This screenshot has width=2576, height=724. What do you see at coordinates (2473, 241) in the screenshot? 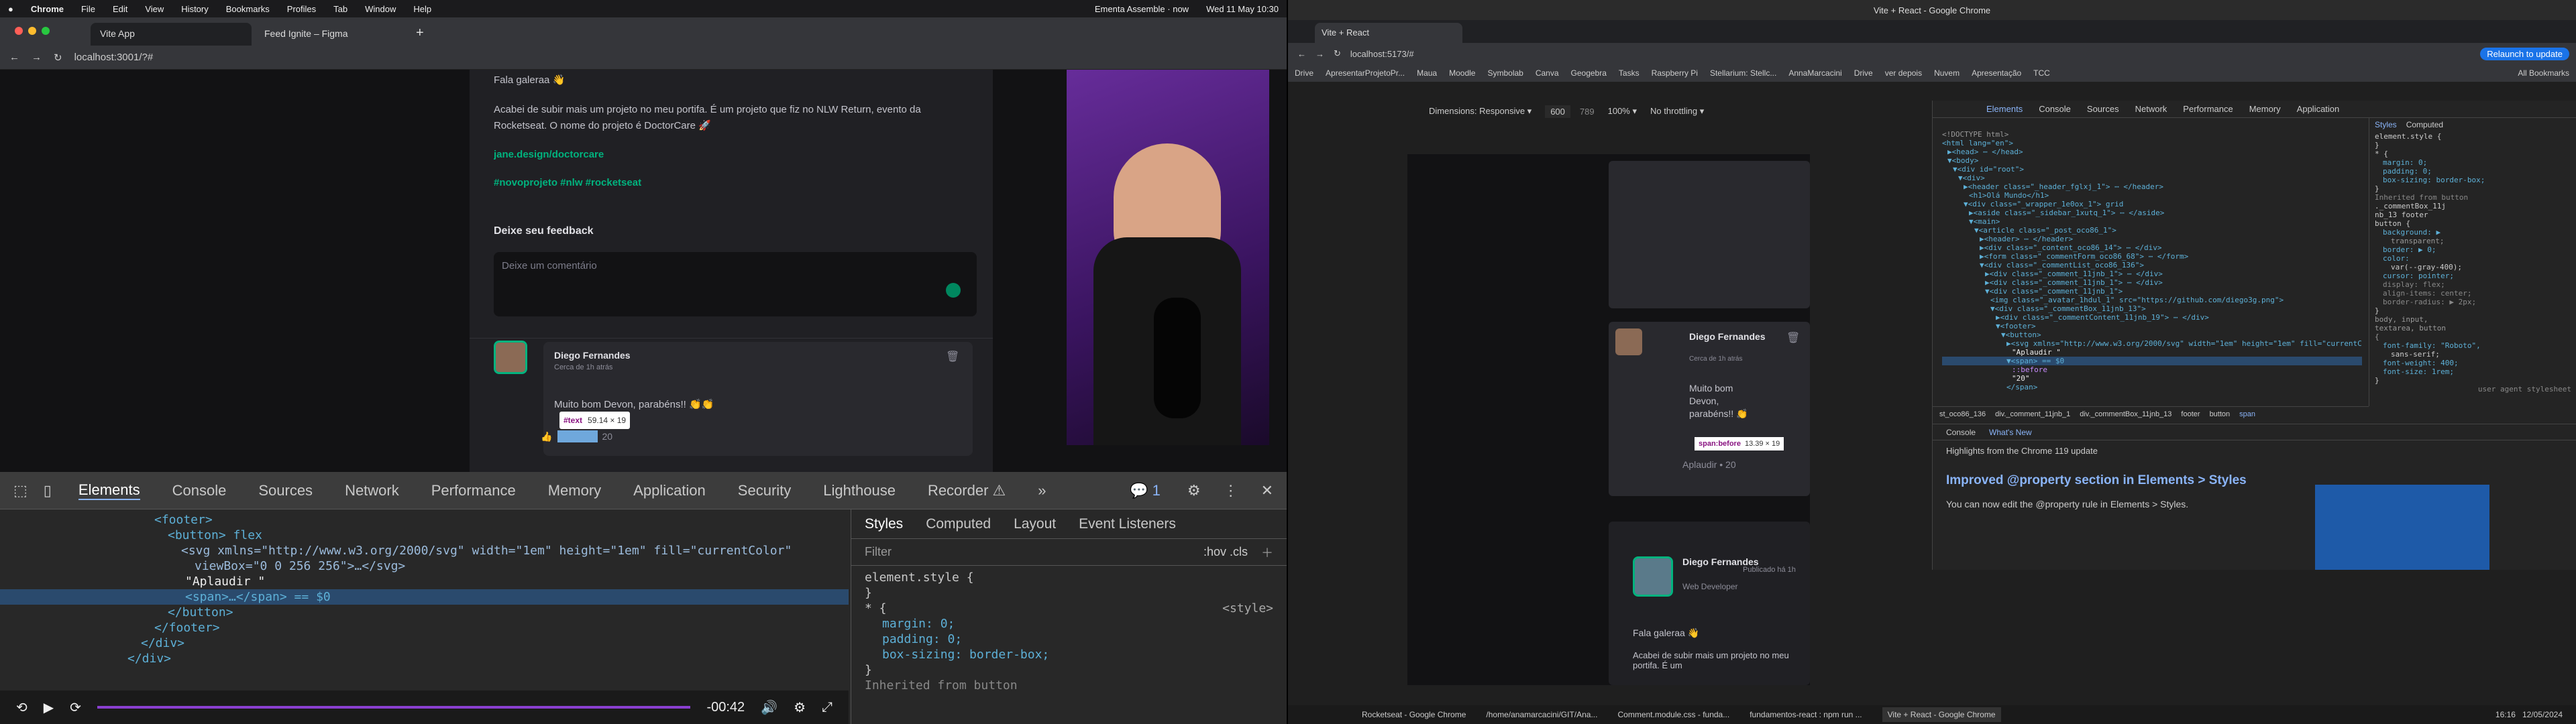
I see `style-line: transparent;` at bounding box center [2473, 241].